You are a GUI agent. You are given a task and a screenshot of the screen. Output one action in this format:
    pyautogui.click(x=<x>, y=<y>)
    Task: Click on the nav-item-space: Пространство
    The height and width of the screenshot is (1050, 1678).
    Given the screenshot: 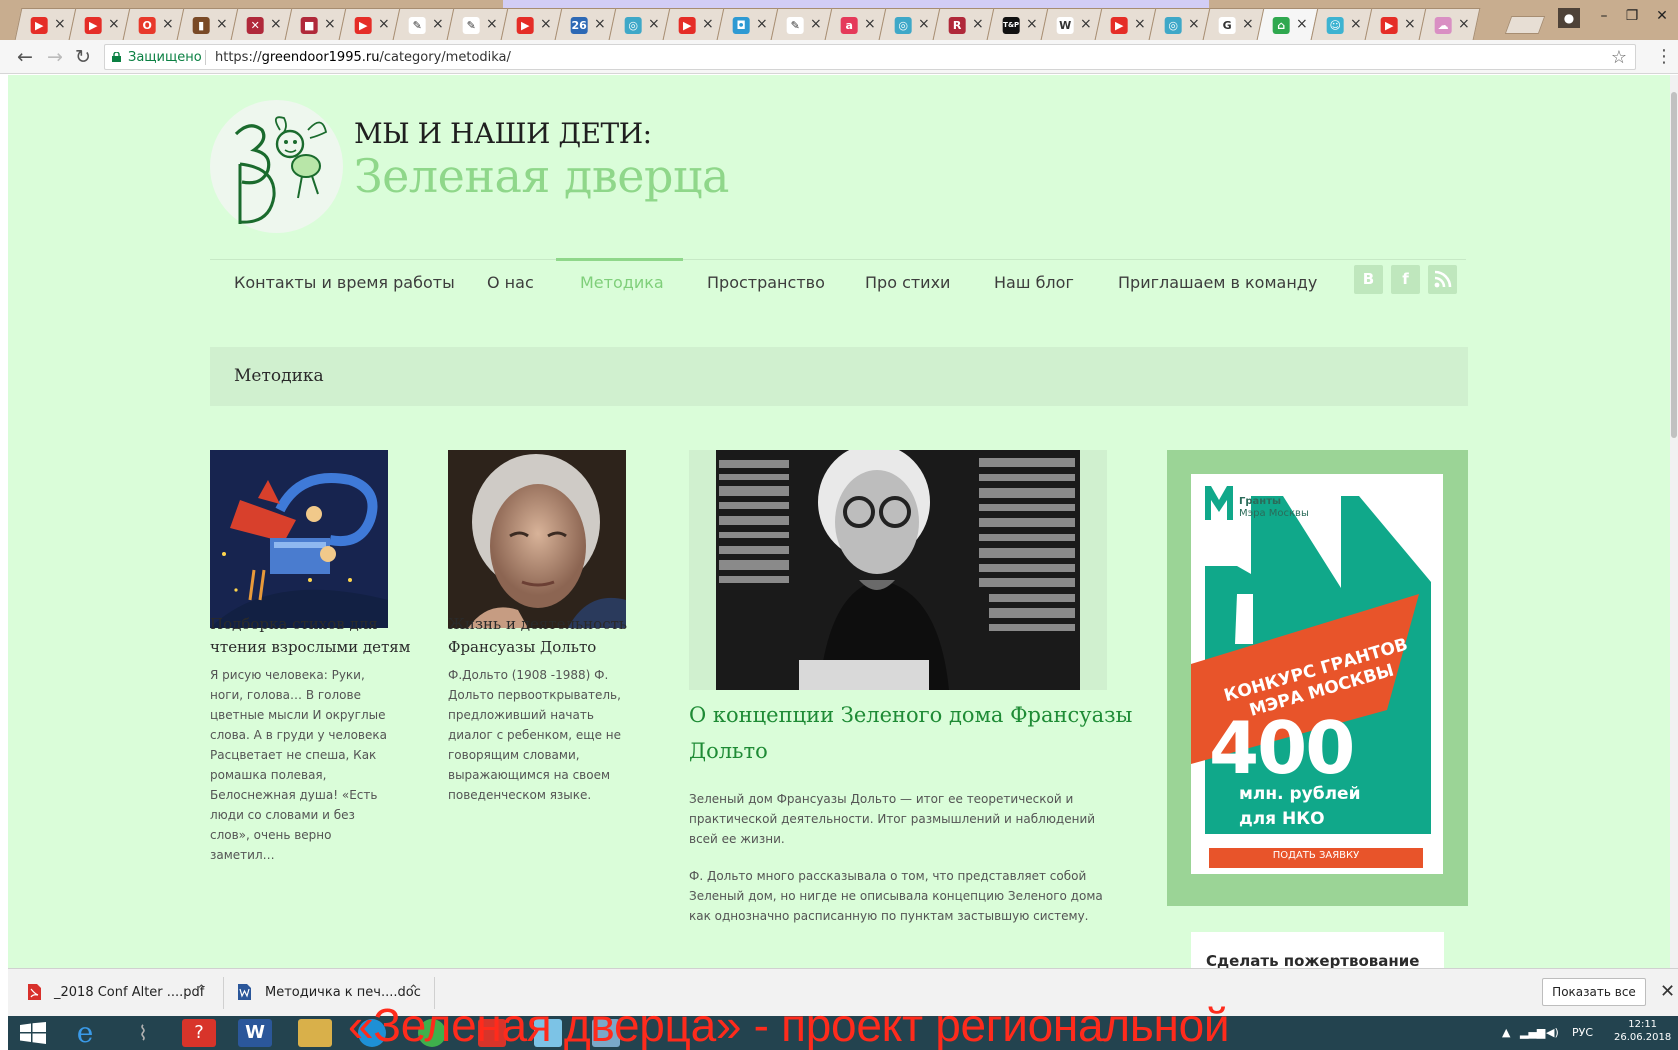 What is the action you would take?
    pyautogui.click(x=766, y=282)
    